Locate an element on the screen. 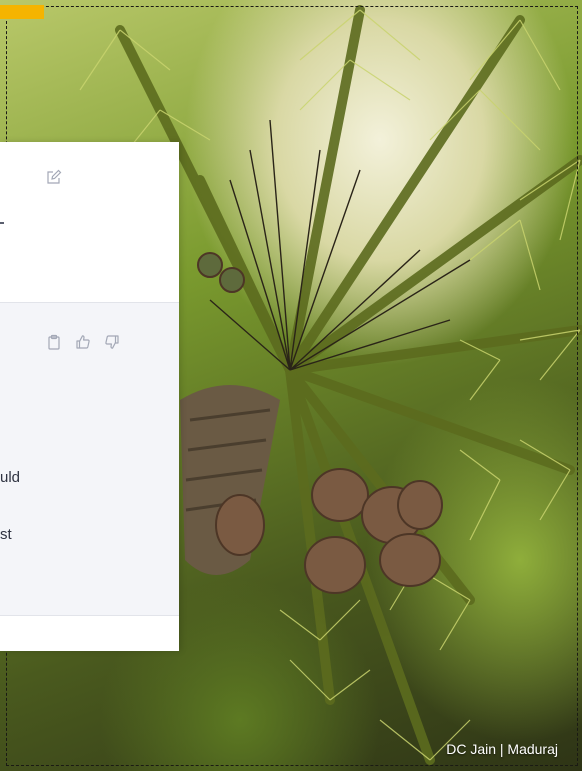 The height and width of the screenshot is (771, 582). assistant-message: uld st is located at coordinates (89, 459).